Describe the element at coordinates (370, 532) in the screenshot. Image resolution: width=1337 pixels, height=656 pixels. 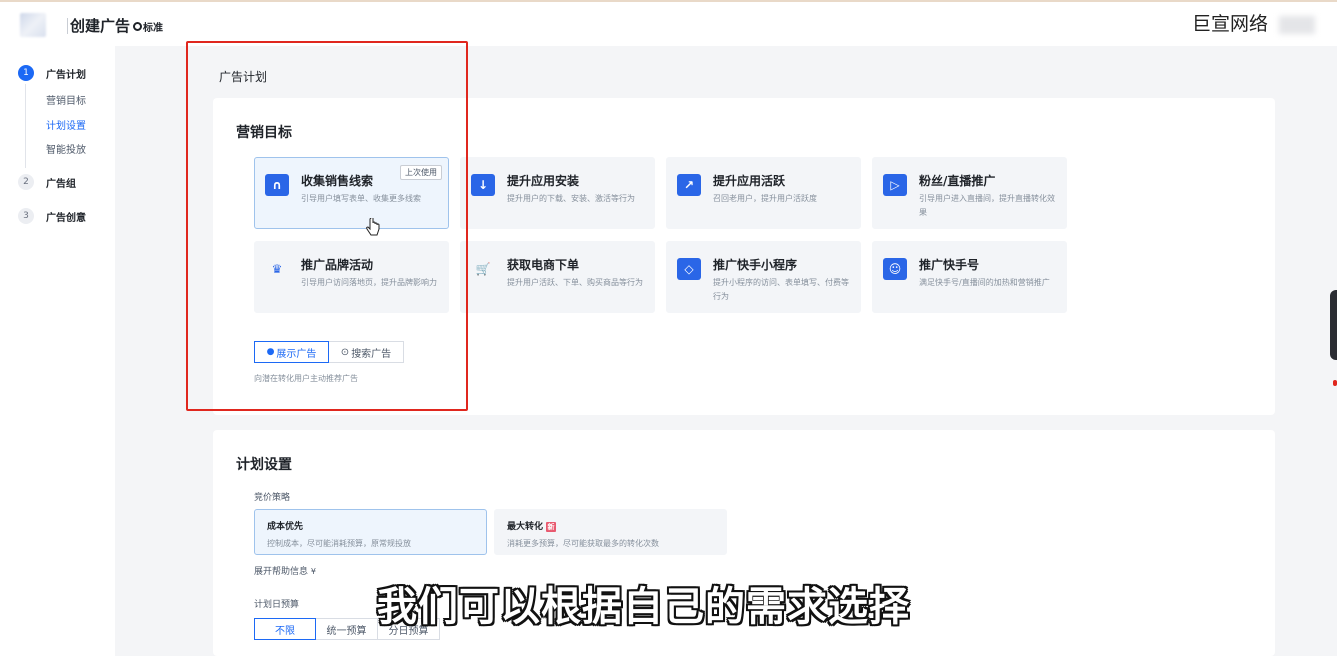
I see `bid-cost-priority: 成本优先 控制成本，尽可能消耗预算，原常规投放` at that location.